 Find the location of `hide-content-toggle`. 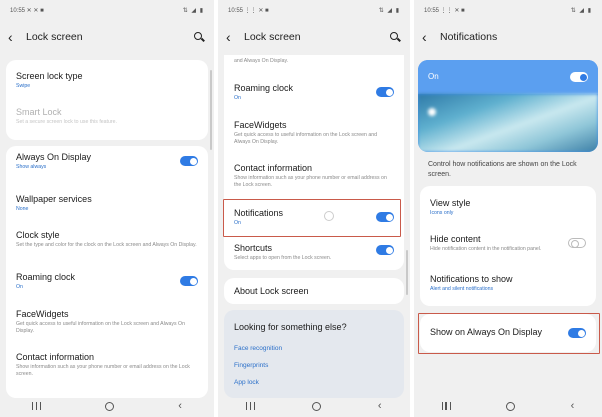

hide-content-toggle is located at coordinates (577, 243).